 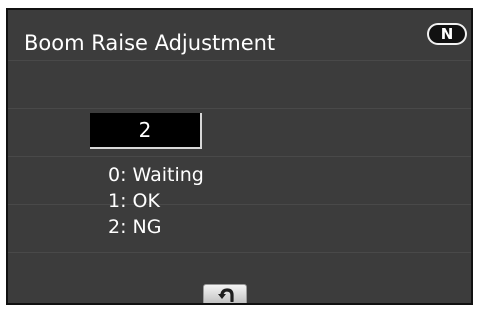 I want to click on screen-title: Boom Raise Adjustment, so click(x=150, y=43).